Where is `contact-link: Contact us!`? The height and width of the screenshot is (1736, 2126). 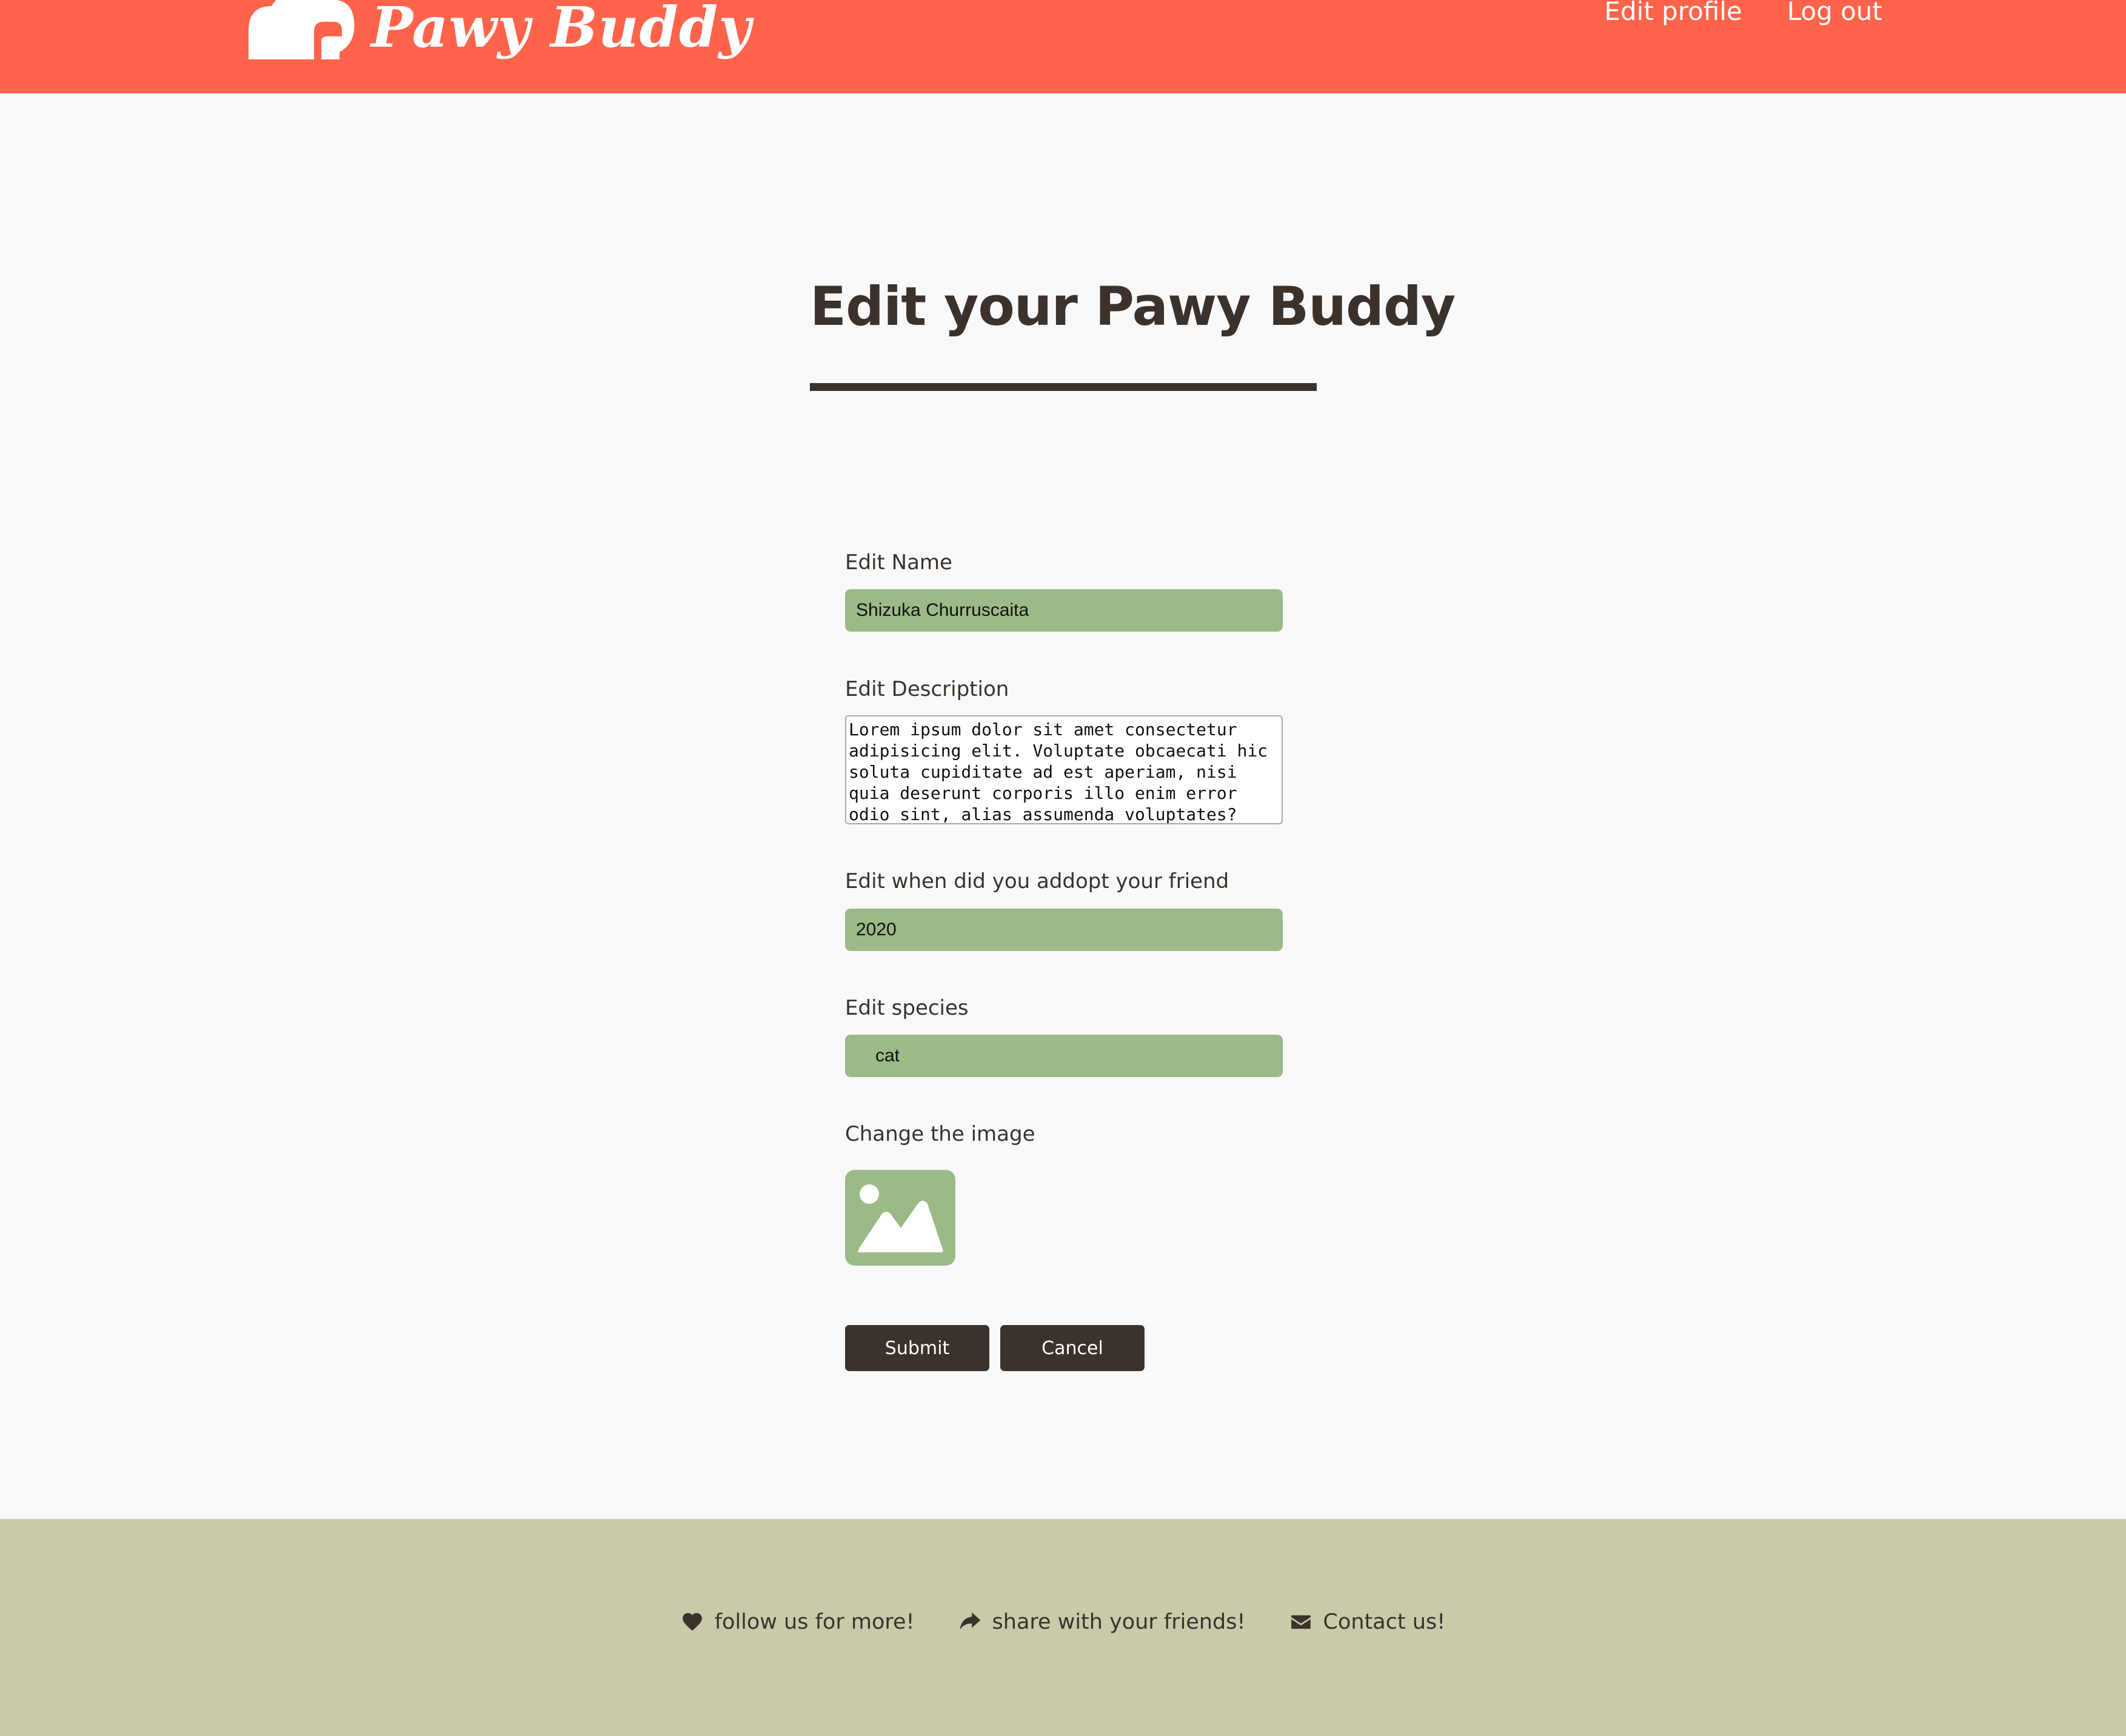 contact-link: Contact us! is located at coordinates (1367, 1622).